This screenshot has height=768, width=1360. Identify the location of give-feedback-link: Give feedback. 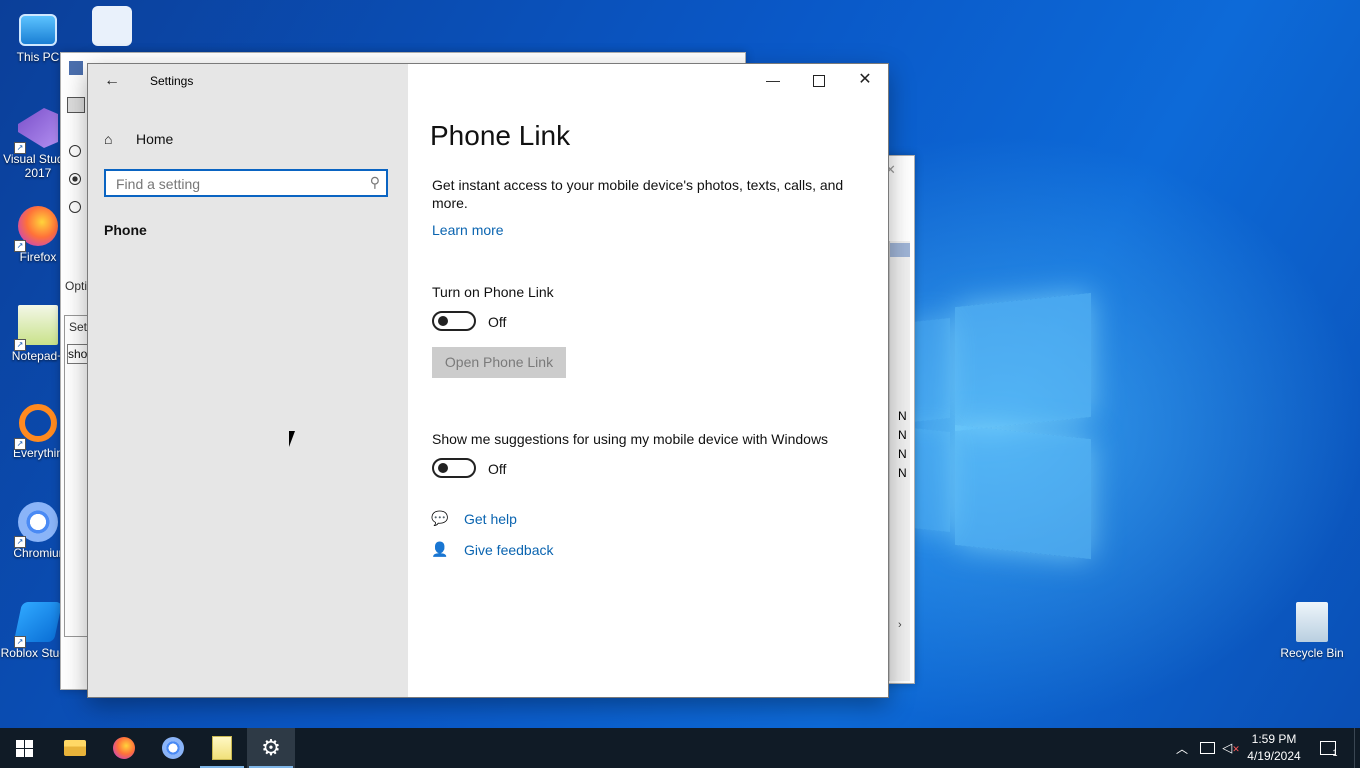
(509, 550).